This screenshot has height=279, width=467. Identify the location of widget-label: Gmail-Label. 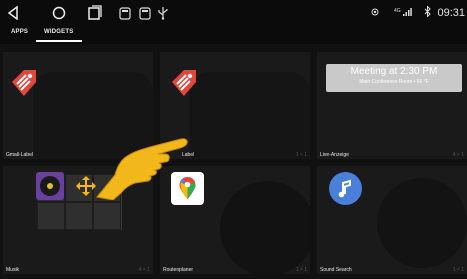
(19, 155).